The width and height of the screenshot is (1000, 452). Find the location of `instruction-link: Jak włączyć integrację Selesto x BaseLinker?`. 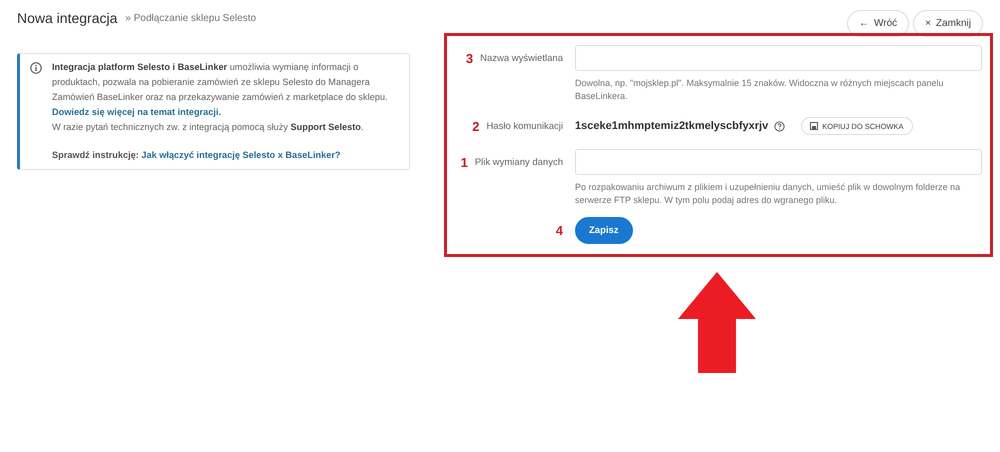

instruction-link: Jak włączyć integrację Selesto x BaseLinker? is located at coordinates (241, 155).